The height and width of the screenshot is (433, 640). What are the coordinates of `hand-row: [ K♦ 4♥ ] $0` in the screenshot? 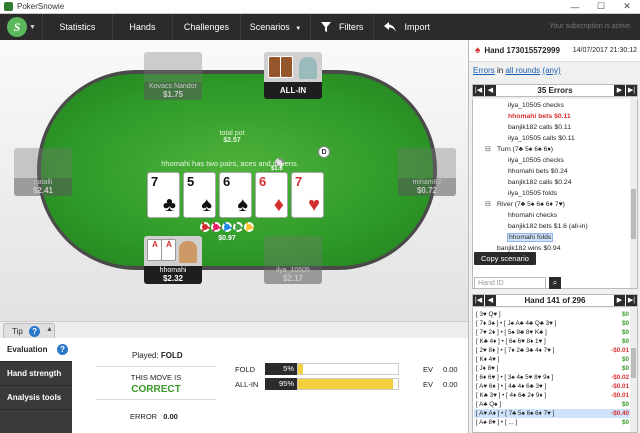 It's located at (552, 359).